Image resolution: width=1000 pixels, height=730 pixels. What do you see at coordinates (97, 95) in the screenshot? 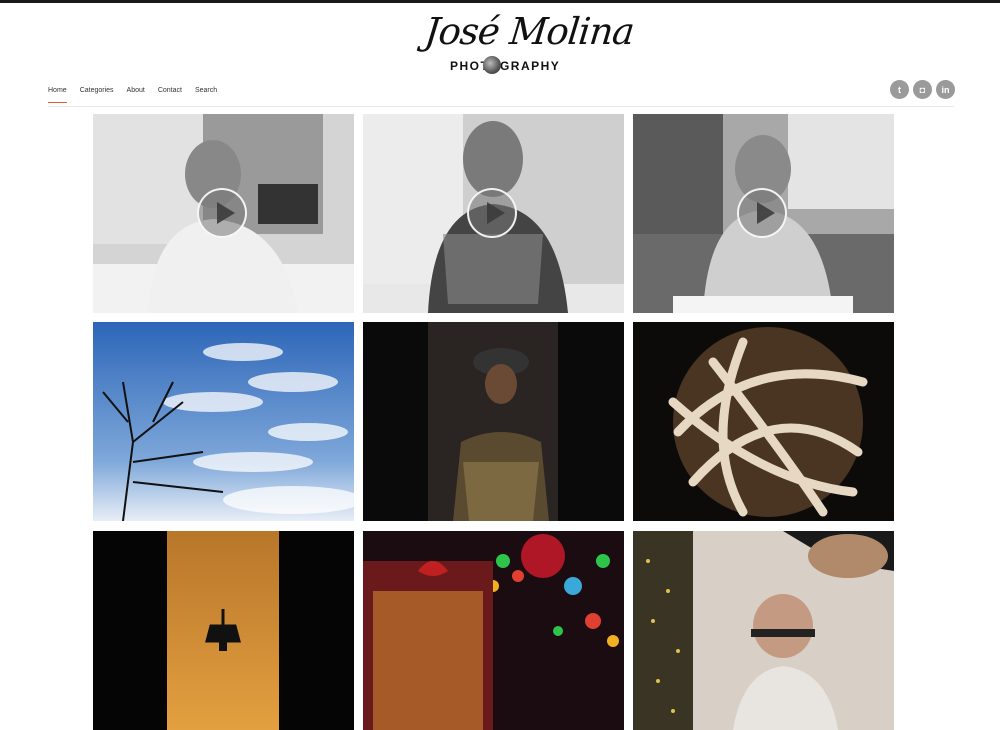
I see `nav-categories: Categories` at bounding box center [97, 95].